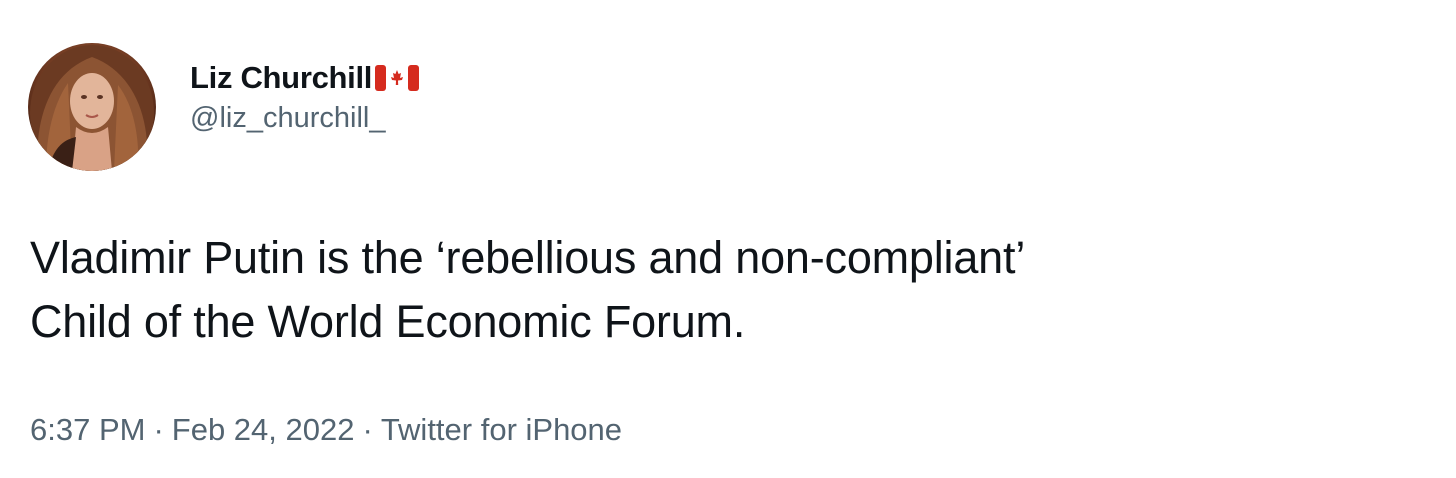  What do you see at coordinates (501, 429) in the screenshot?
I see `tweet-source: Twitter for iPhone` at bounding box center [501, 429].